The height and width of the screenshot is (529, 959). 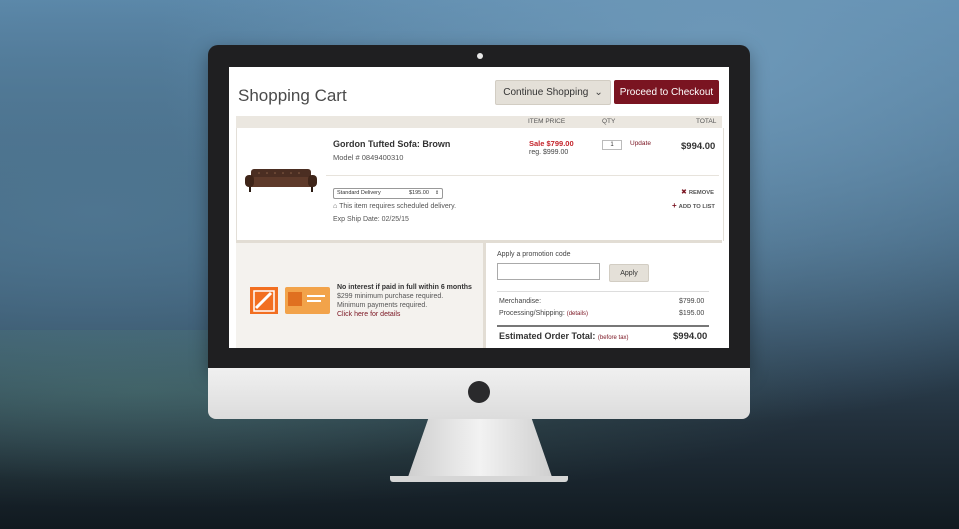 What do you see at coordinates (388, 193) in the screenshot?
I see `delivery-select: Standard Delivery $195.00 ⇕` at bounding box center [388, 193].